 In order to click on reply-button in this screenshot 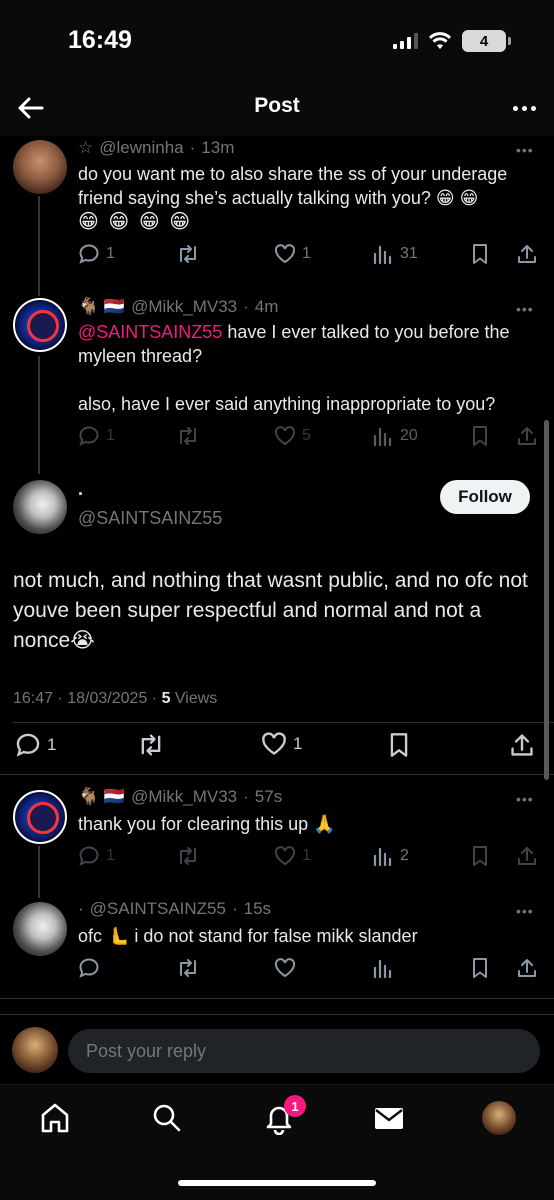, I will do `click(89, 968)`.